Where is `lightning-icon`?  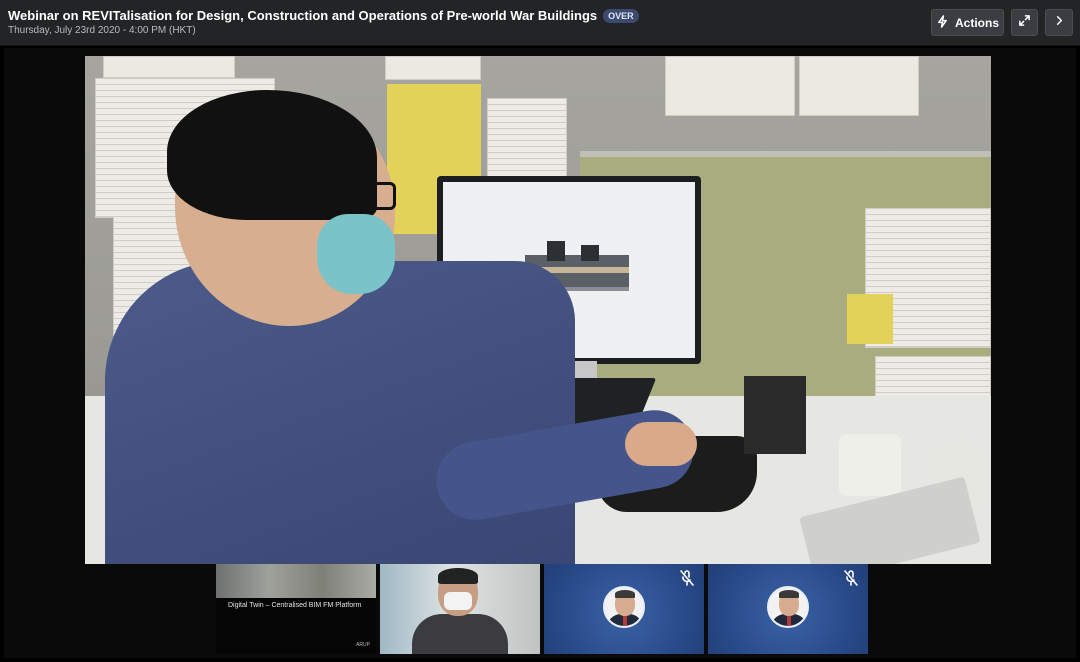
lightning-icon is located at coordinates (942, 22).